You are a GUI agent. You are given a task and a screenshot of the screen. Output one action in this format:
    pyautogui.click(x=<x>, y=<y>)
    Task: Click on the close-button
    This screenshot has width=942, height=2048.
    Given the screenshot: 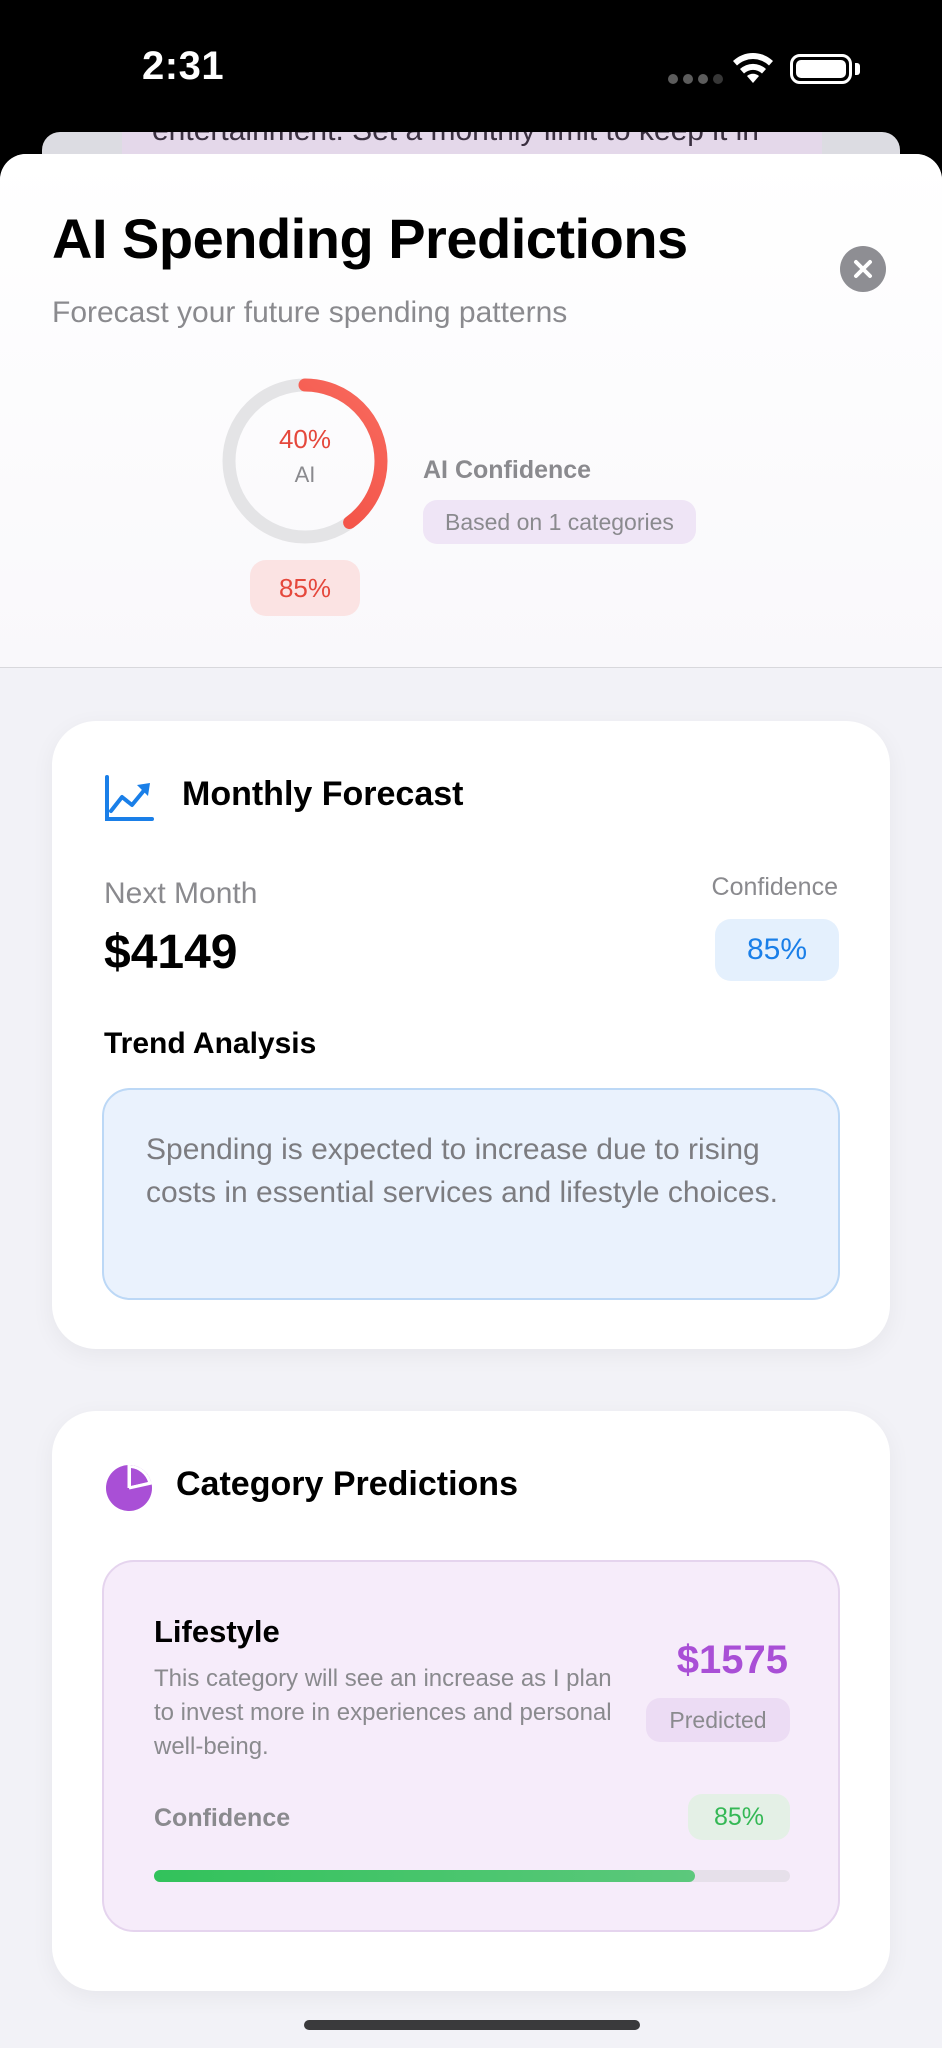 What is the action you would take?
    pyautogui.click(x=863, y=269)
    